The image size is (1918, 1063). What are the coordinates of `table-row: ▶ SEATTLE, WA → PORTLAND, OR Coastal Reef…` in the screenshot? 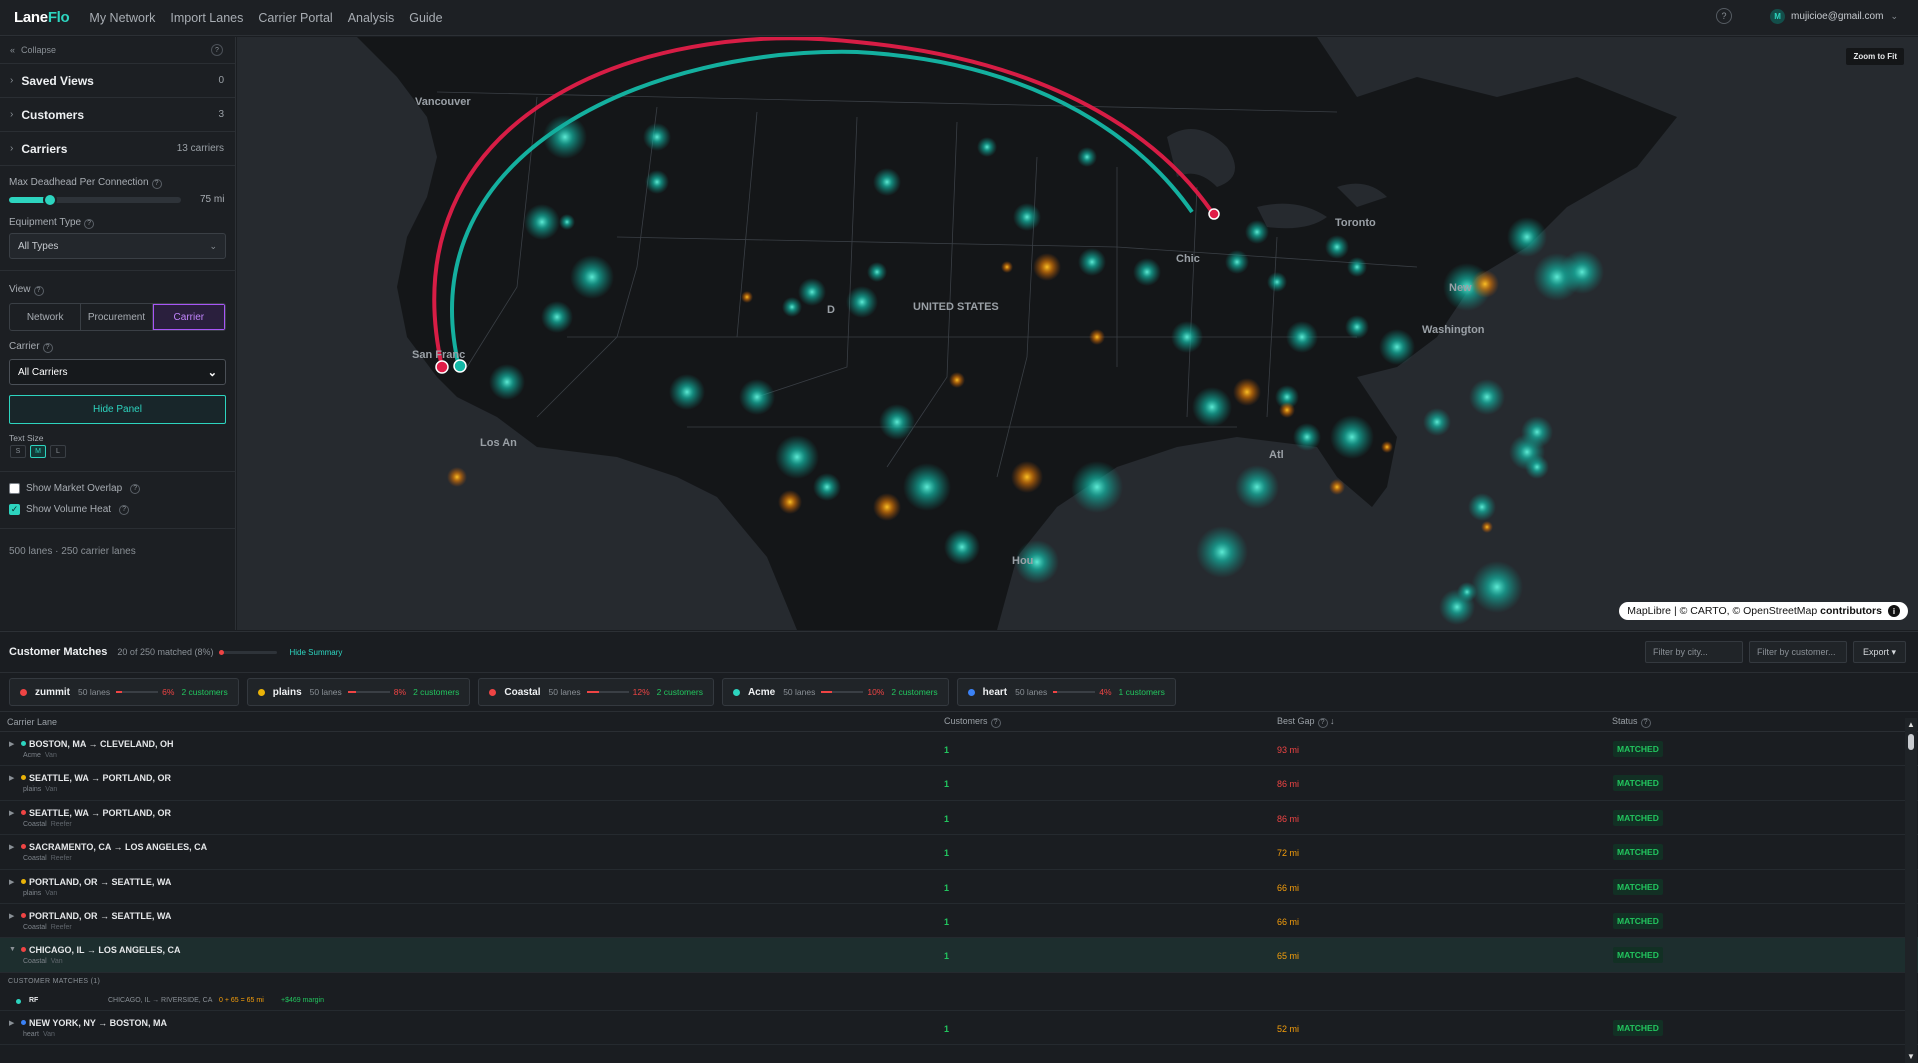 It's located at (959, 818).